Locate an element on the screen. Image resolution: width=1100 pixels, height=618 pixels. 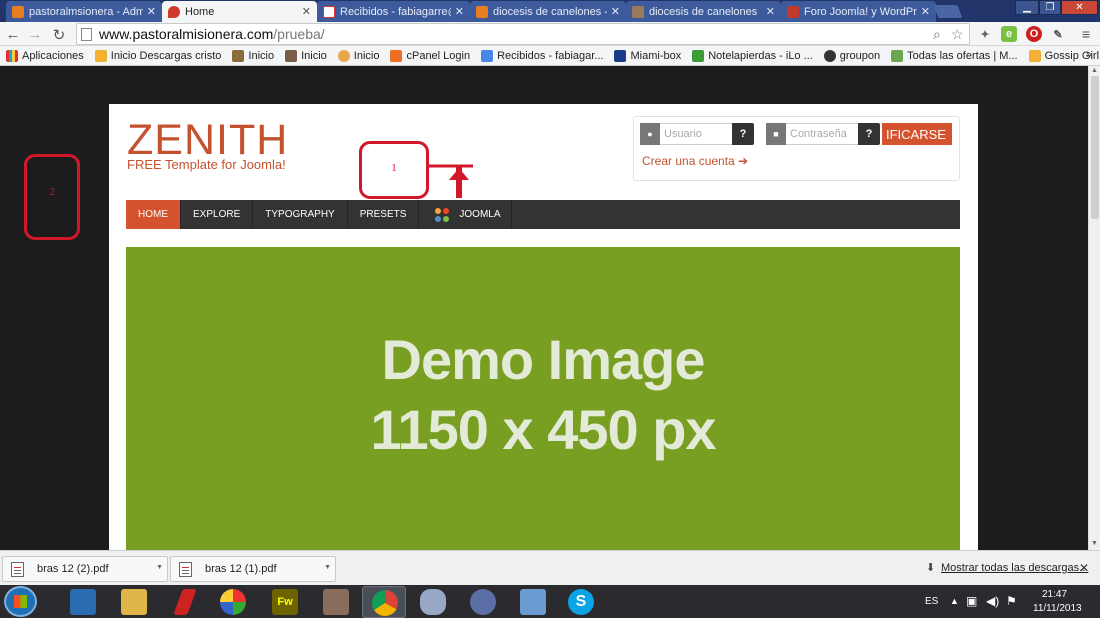
download-item: bras 12 (1).pdf ▼ is located at coordinates (253, 569).